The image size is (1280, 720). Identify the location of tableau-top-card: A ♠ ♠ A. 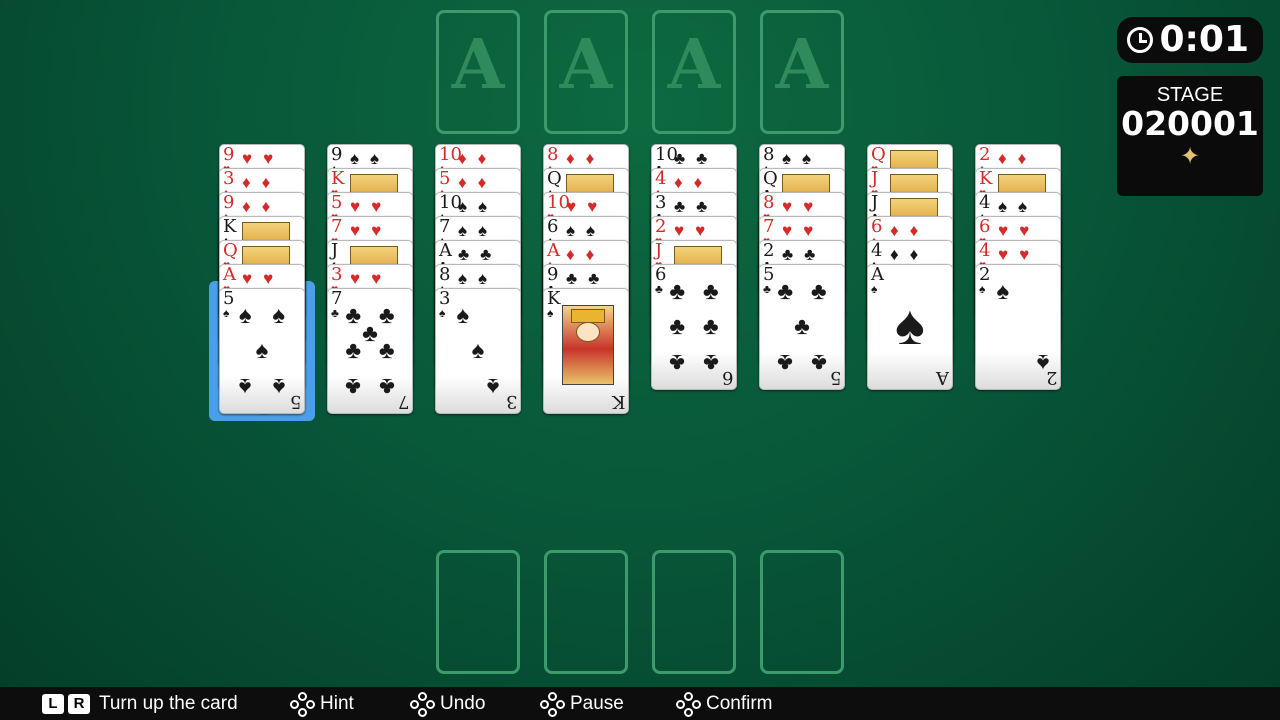
(910, 327).